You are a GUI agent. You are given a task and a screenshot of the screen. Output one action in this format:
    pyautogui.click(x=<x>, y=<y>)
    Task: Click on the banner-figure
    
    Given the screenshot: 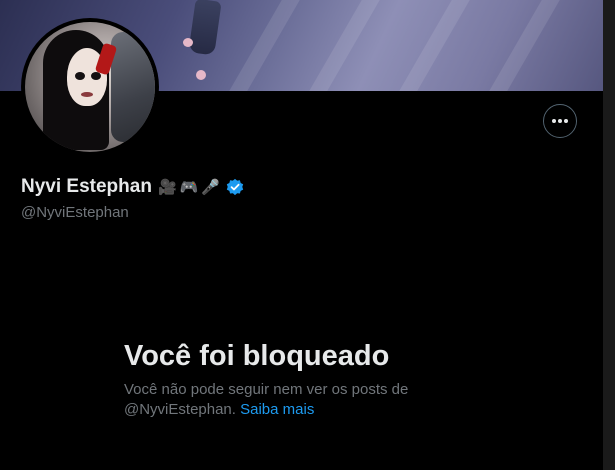 What is the action you would take?
    pyautogui.click(x=205, y=28)
    